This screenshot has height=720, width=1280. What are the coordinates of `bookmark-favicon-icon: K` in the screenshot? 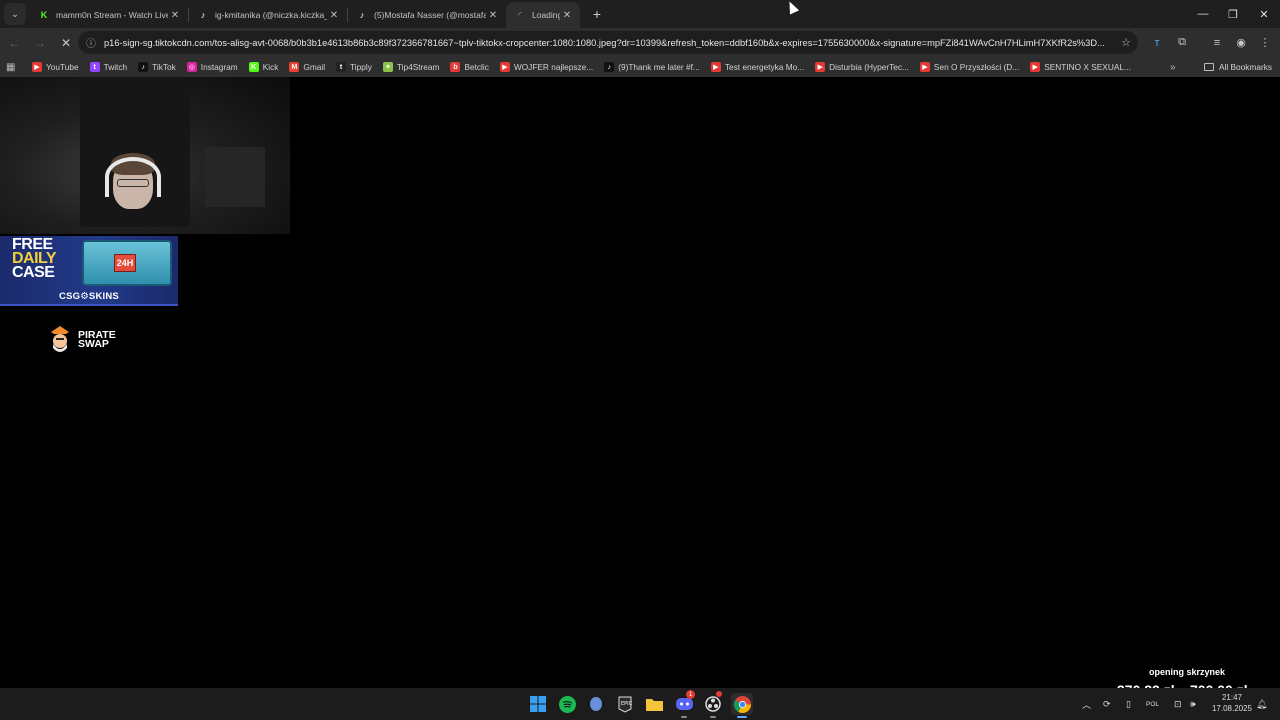 It's located at (253, 67).